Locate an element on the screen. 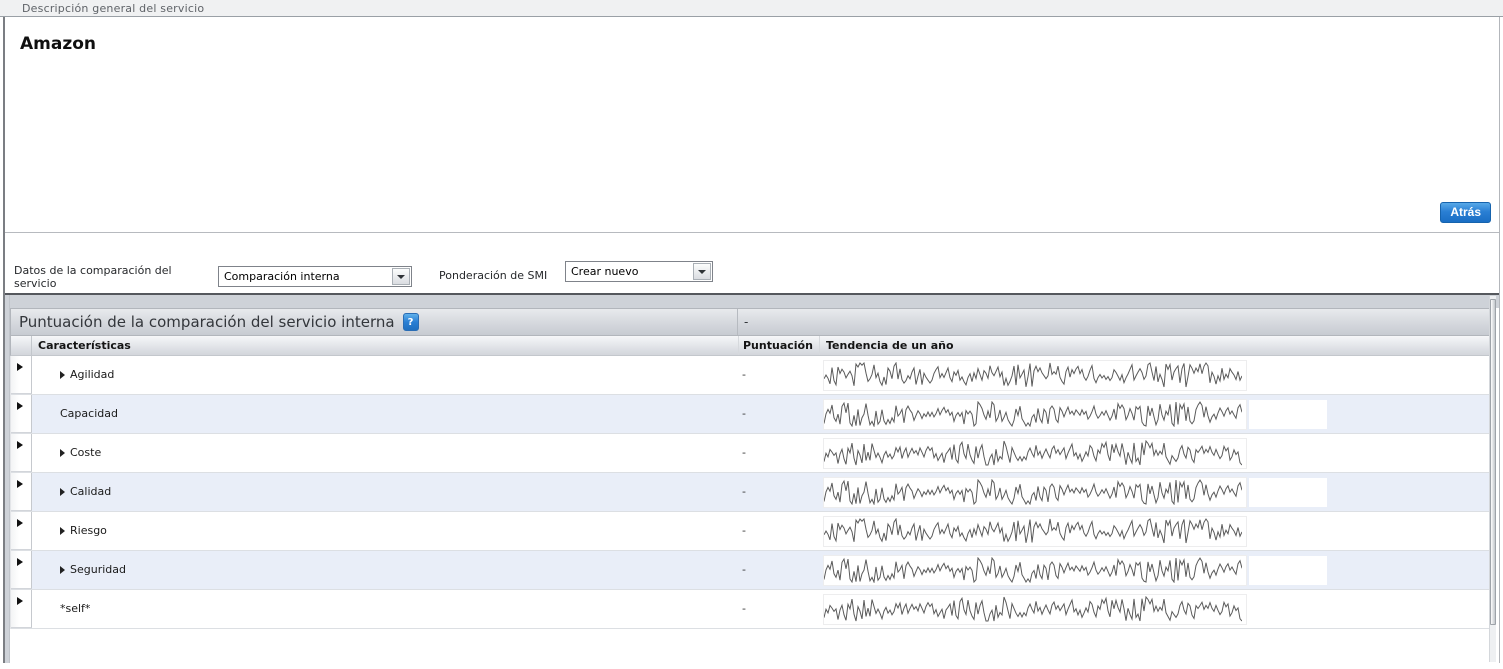 The height and width of the screenshot is (669, 1503). vertical-scrollbar is located at coordinates (1492, 479).